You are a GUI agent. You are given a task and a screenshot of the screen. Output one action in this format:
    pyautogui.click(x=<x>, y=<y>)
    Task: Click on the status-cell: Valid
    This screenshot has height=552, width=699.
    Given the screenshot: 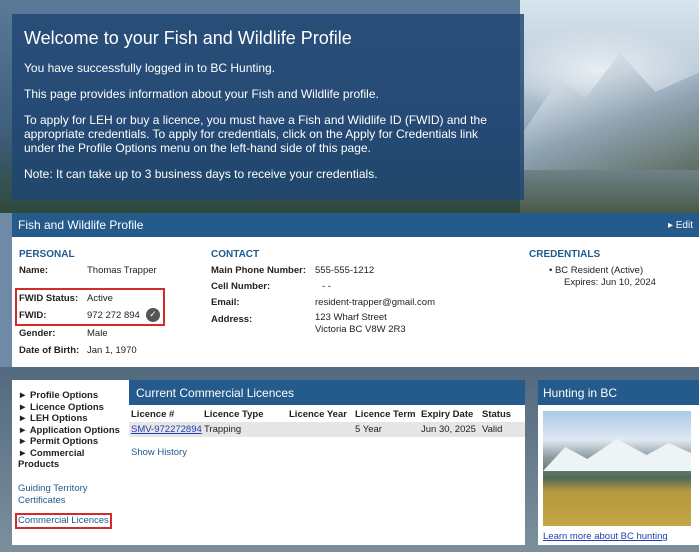 What is the action you would take?
    pyautogui.click(x=492, y=429)
    